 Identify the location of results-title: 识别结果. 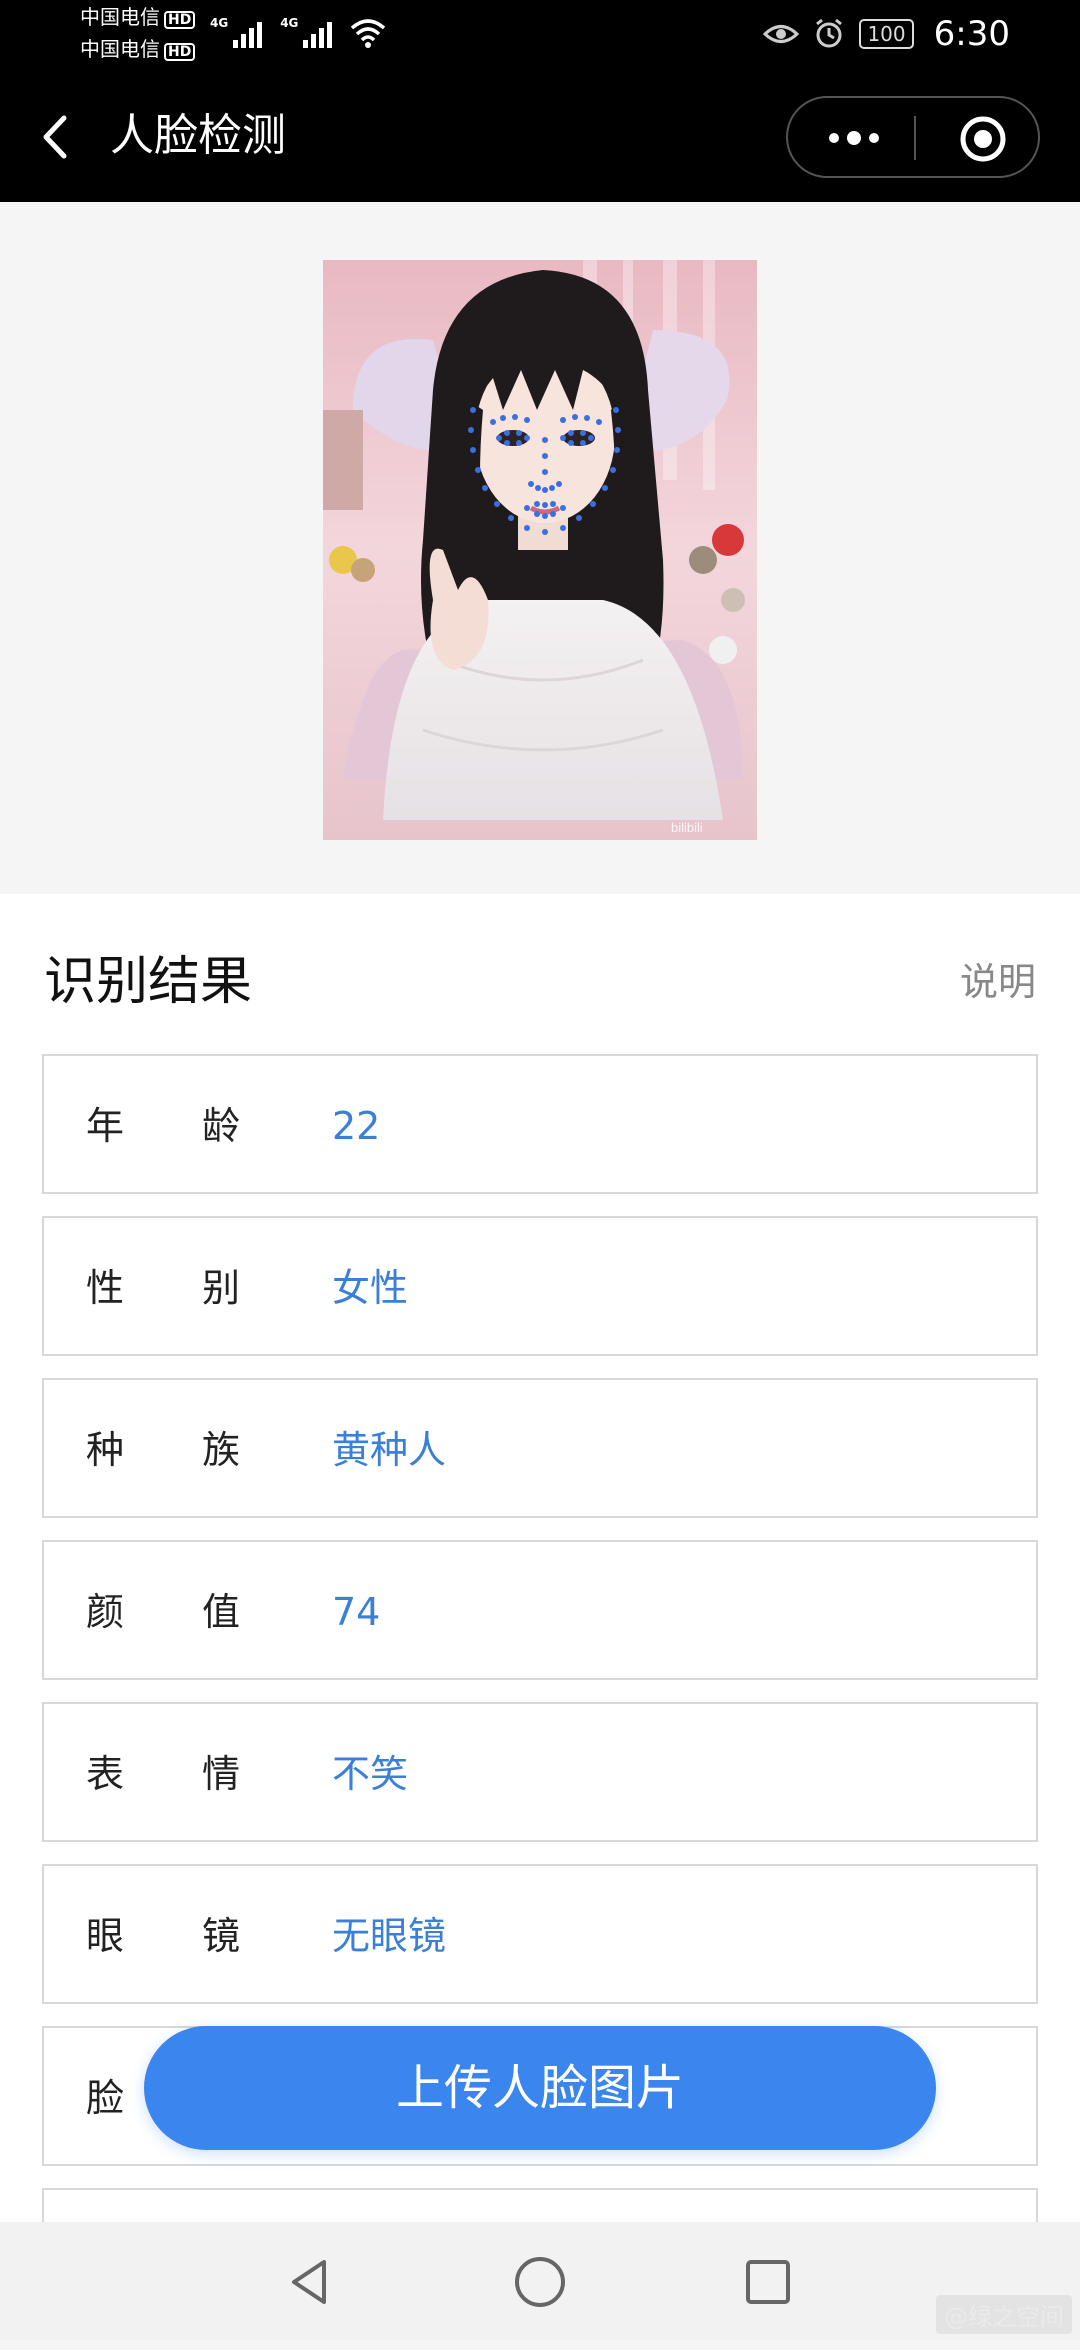
(148, 982).